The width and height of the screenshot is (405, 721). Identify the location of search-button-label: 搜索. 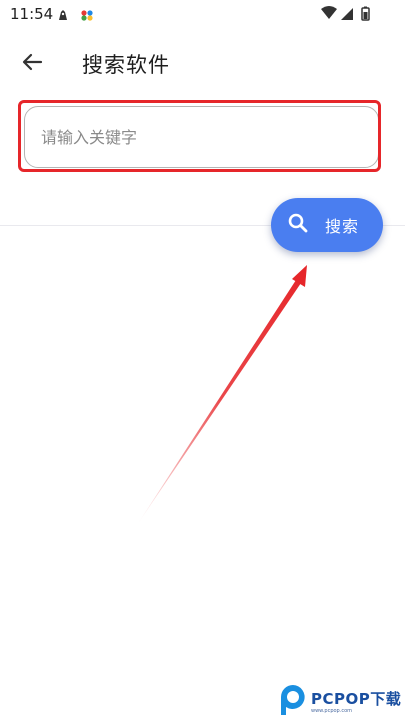
(342, 226).